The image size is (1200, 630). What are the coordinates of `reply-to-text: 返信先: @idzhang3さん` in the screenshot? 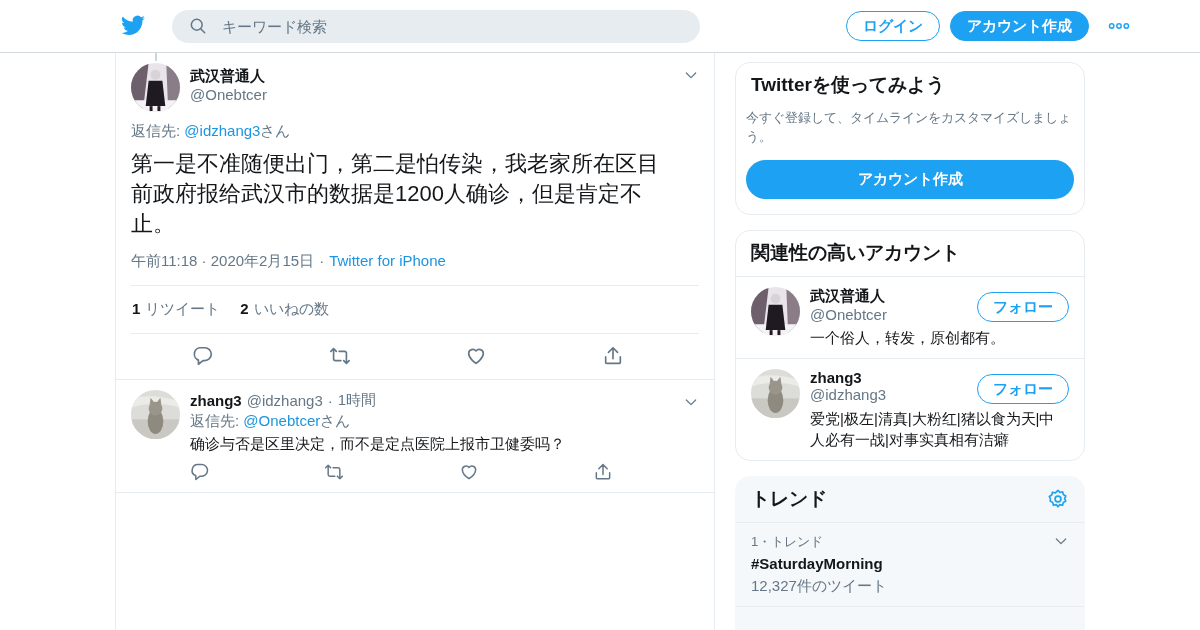 It's located at (211, 131).